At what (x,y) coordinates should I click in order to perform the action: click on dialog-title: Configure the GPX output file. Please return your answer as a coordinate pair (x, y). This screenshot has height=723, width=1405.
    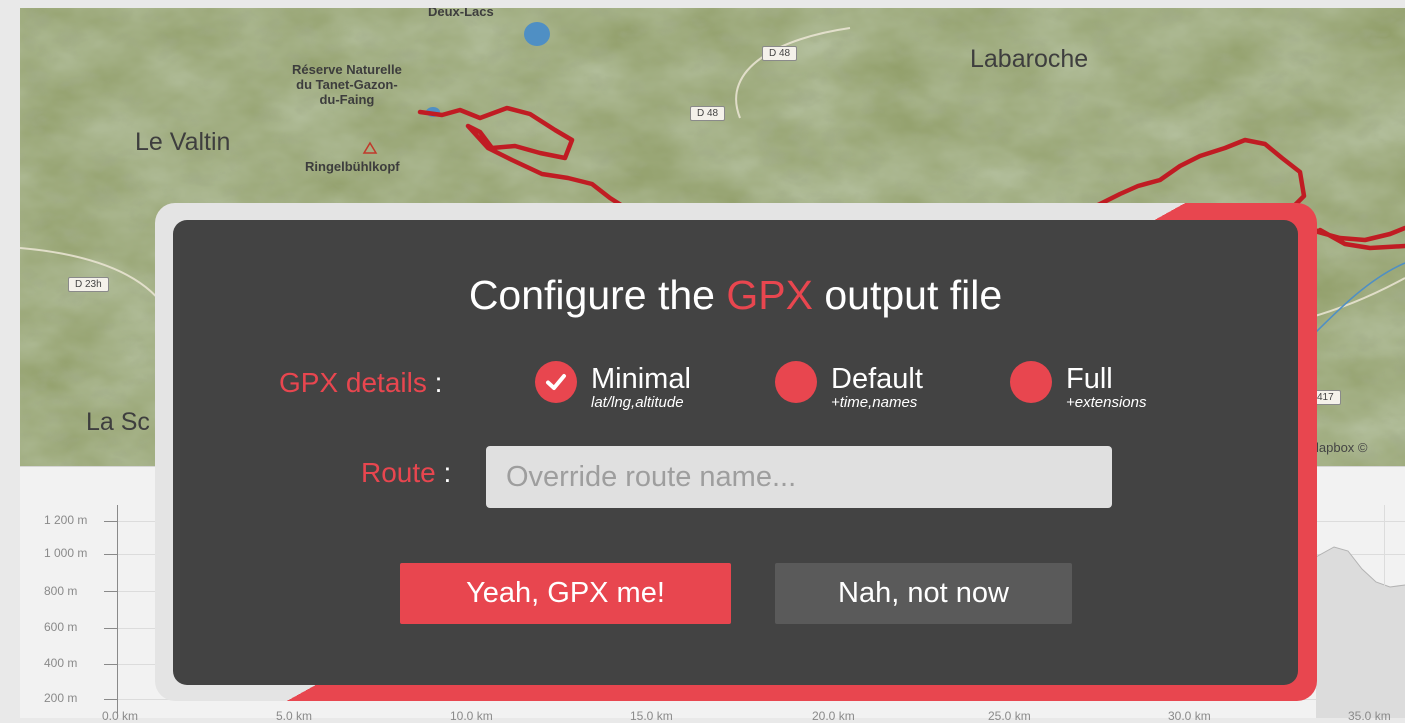
    Looking at the image, I should click on (735, 295).